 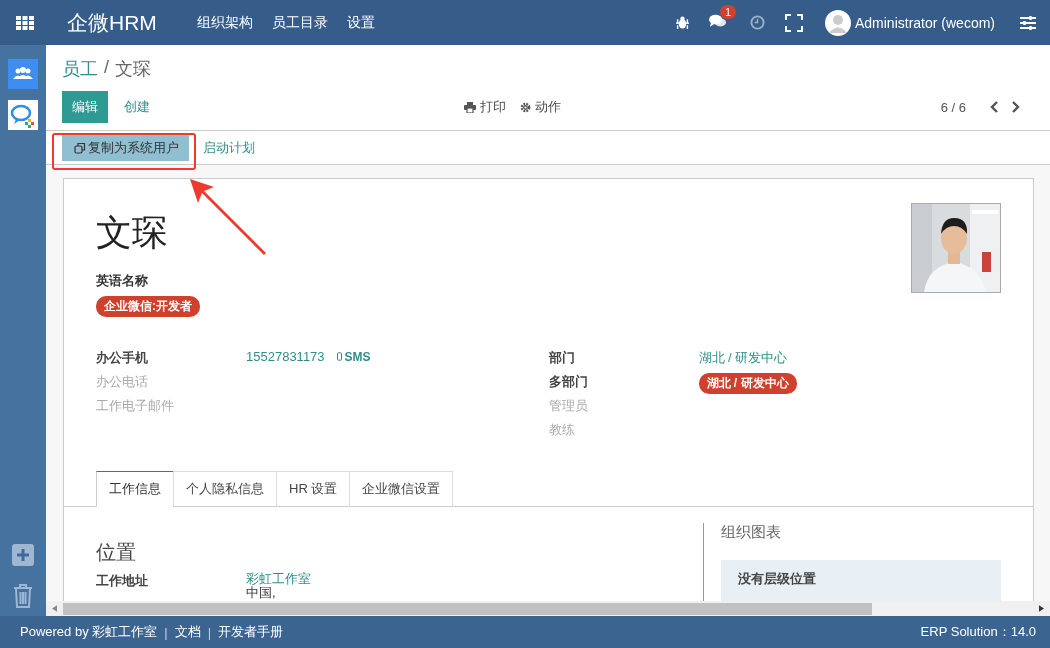 I want to click on scroll-right-icon, so click(x=1041, y=608).